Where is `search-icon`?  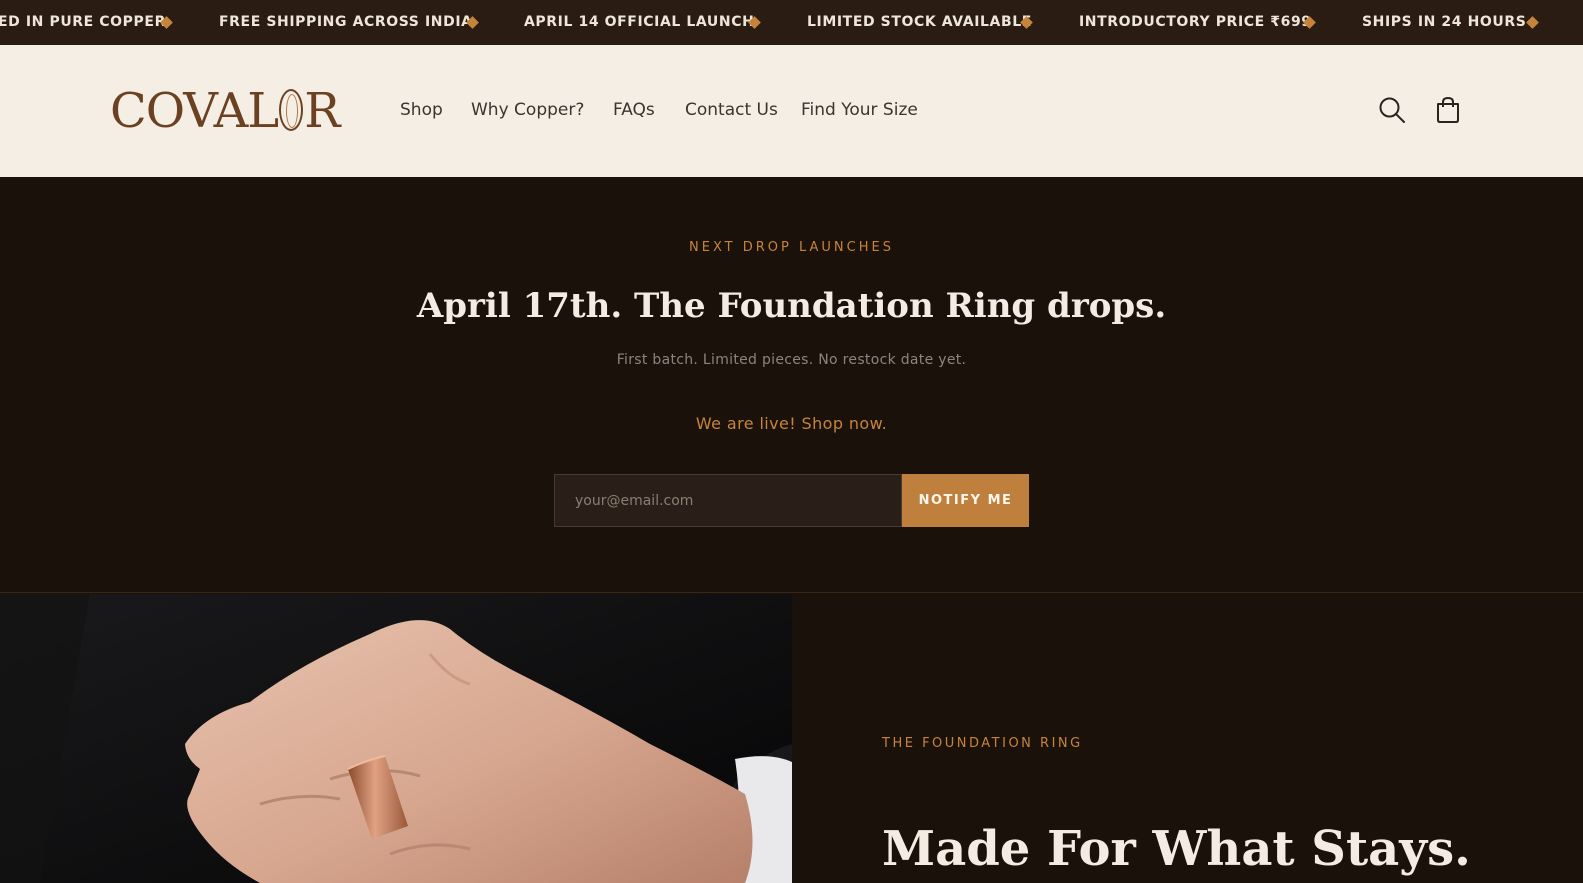 search-icon is located at coordinates (1392, 110).